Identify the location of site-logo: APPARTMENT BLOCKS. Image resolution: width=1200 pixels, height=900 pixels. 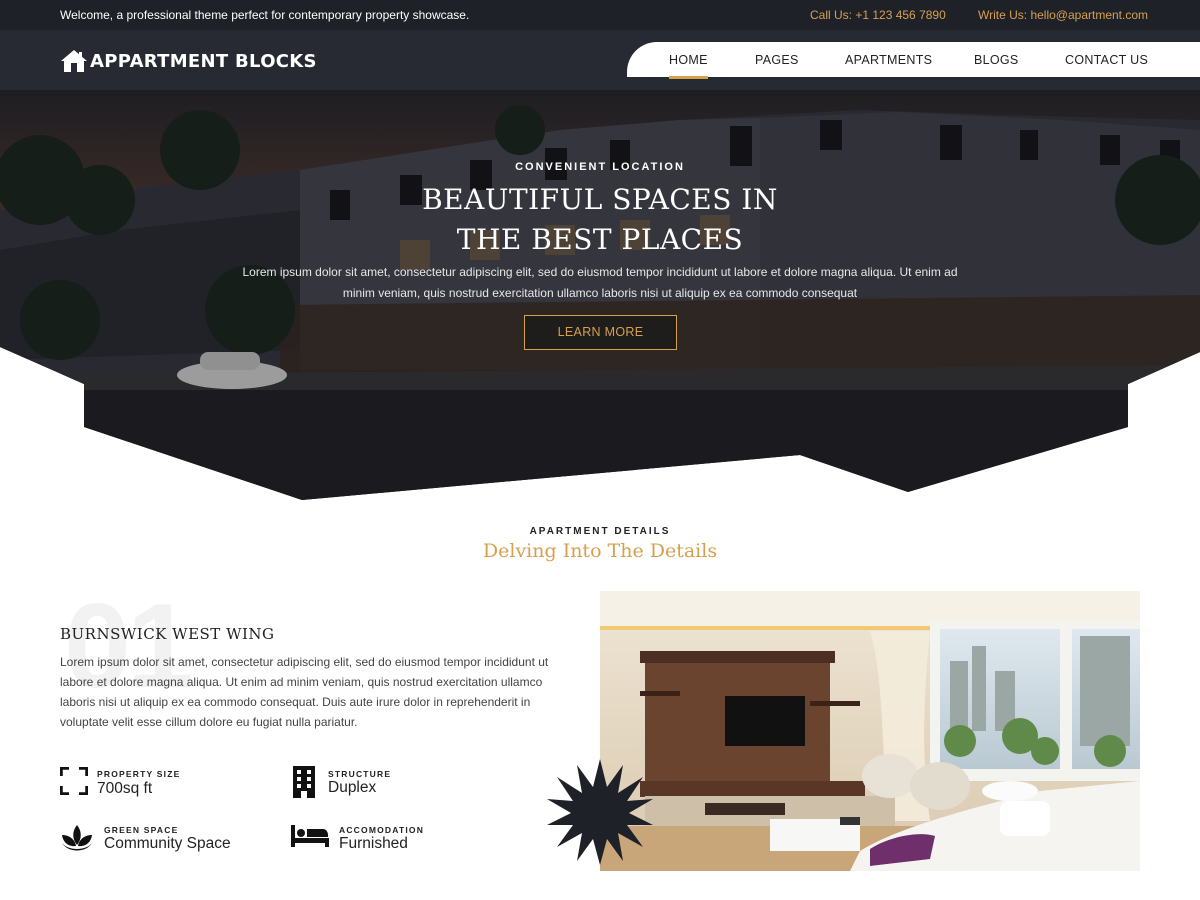
(188, 61).